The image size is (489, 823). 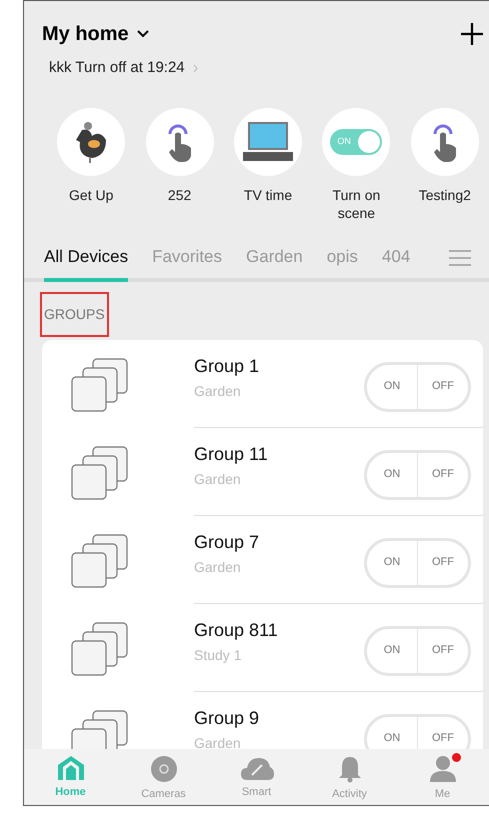 What do you see at coordinates (279, 630) in the screenshot?
I see `group-name: Group 811` at bounding box center [279, 630].